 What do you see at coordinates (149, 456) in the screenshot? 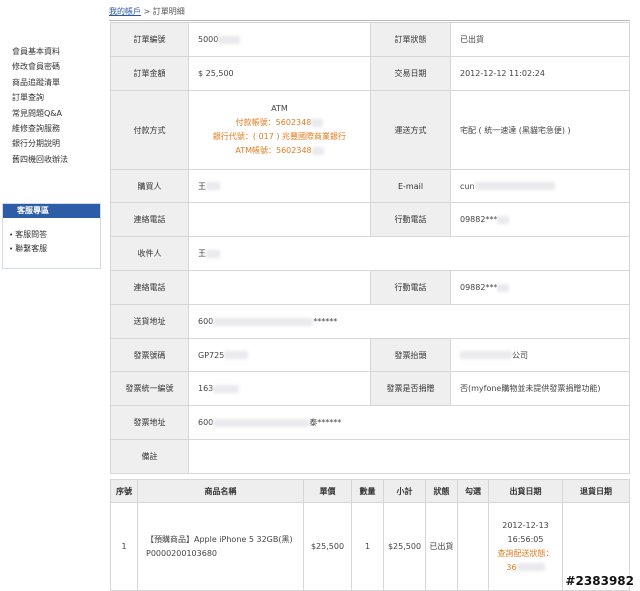
I see `note-label: 備註` at bounding box center [149, 456].